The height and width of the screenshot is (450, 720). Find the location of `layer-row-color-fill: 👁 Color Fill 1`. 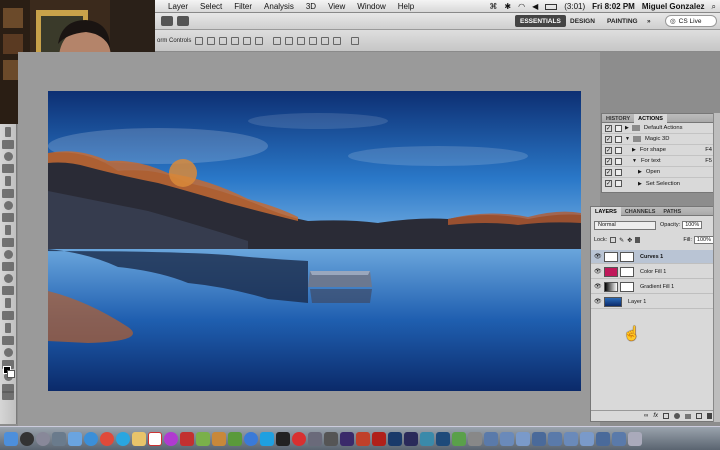

layer-row-color-fill: 👁 Color Fill 1 is located at coordinates (654, 272).